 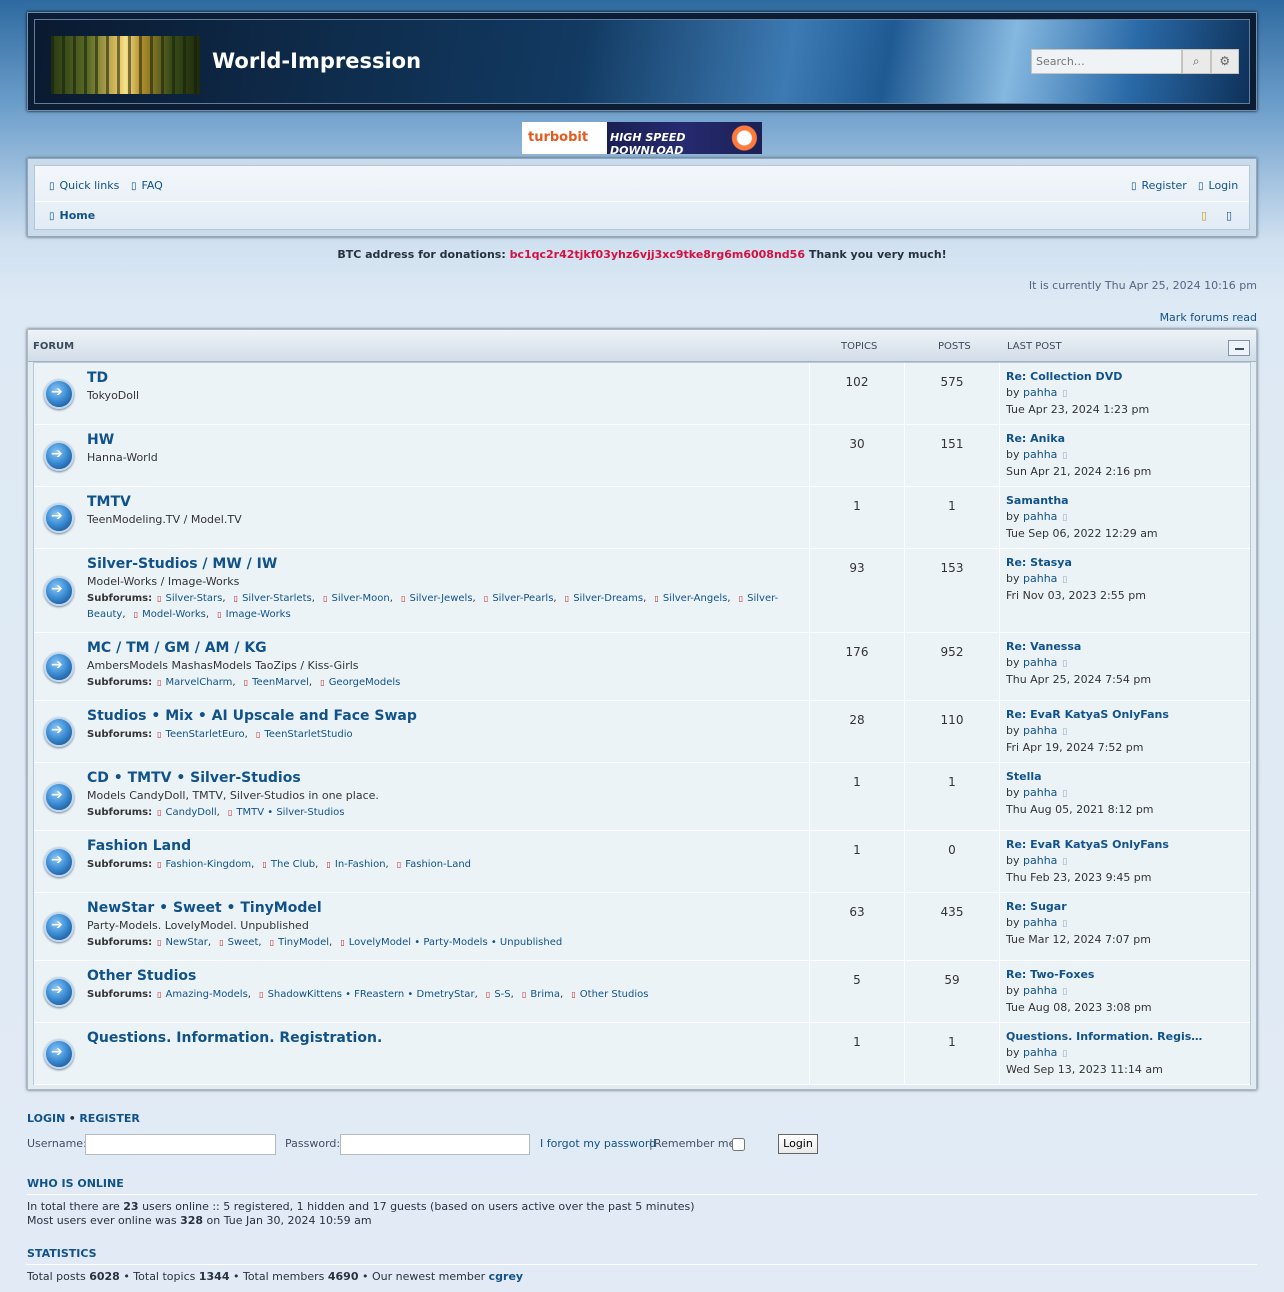 I want to click on subforum-link: Silver-Dreams, so click(x=608, y=598).